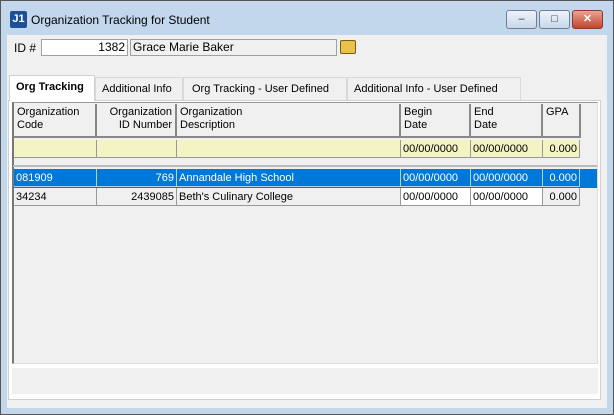  I want to click on column-header-end-date: End Date, so click(507, 121).